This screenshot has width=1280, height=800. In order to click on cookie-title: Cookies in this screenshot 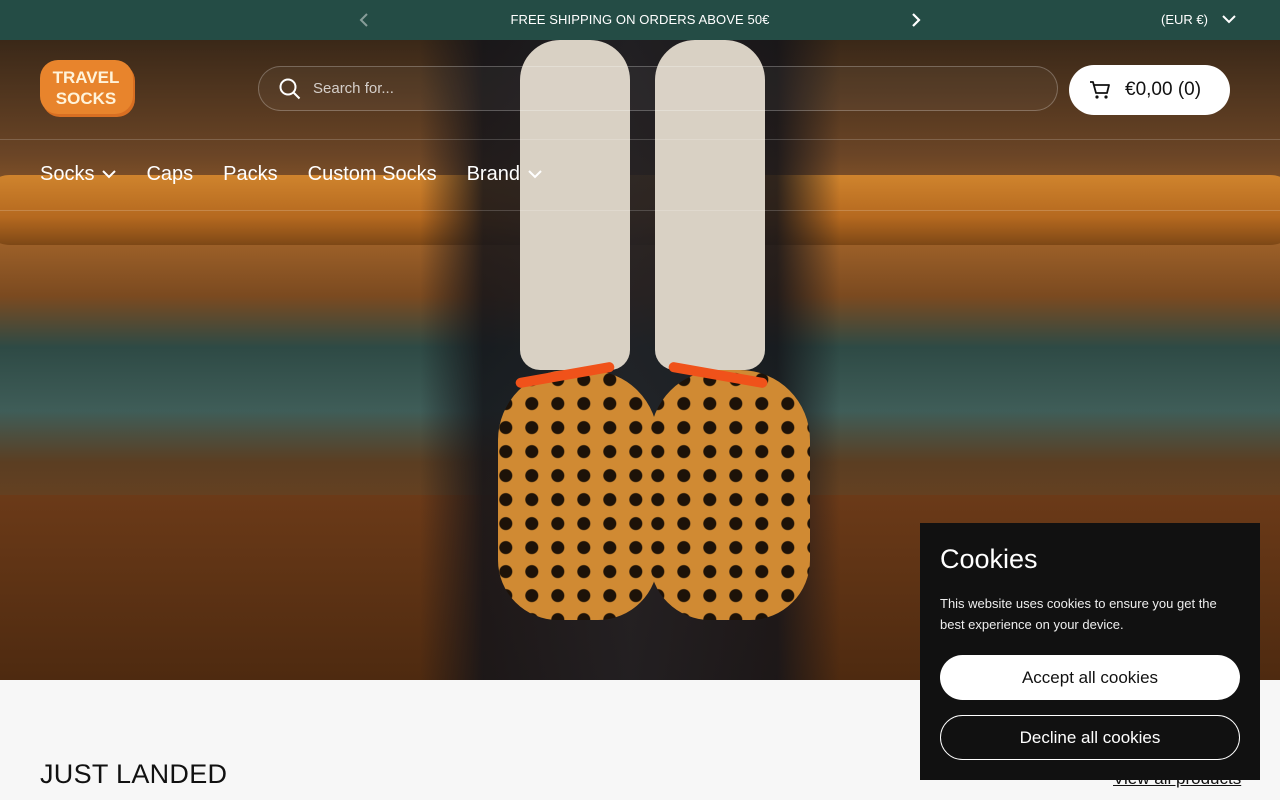, I will do `click(989, 559)`.